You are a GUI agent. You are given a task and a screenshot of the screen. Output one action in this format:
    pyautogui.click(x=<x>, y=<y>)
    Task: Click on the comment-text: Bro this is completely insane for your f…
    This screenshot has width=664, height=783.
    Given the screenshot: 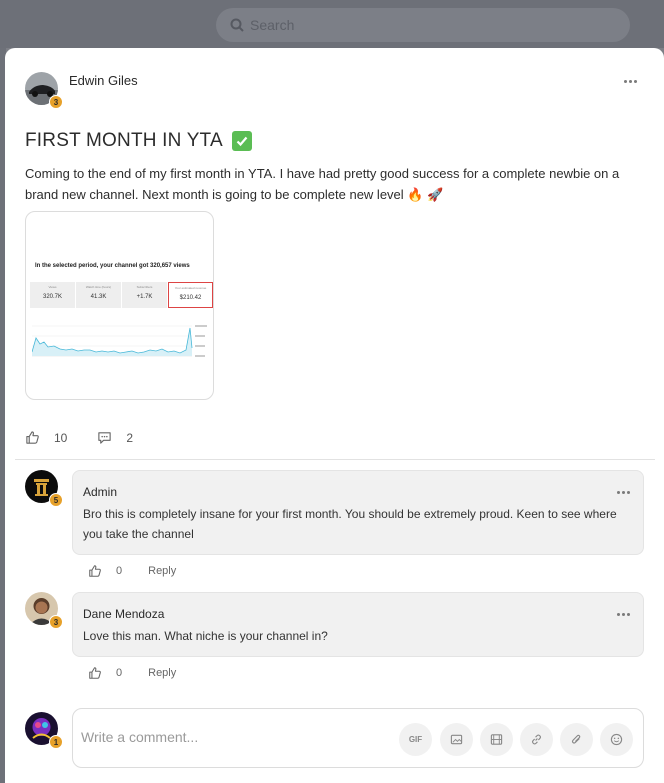 What is the action you would take?
    pyautogui.click(x=350, y=524)
    